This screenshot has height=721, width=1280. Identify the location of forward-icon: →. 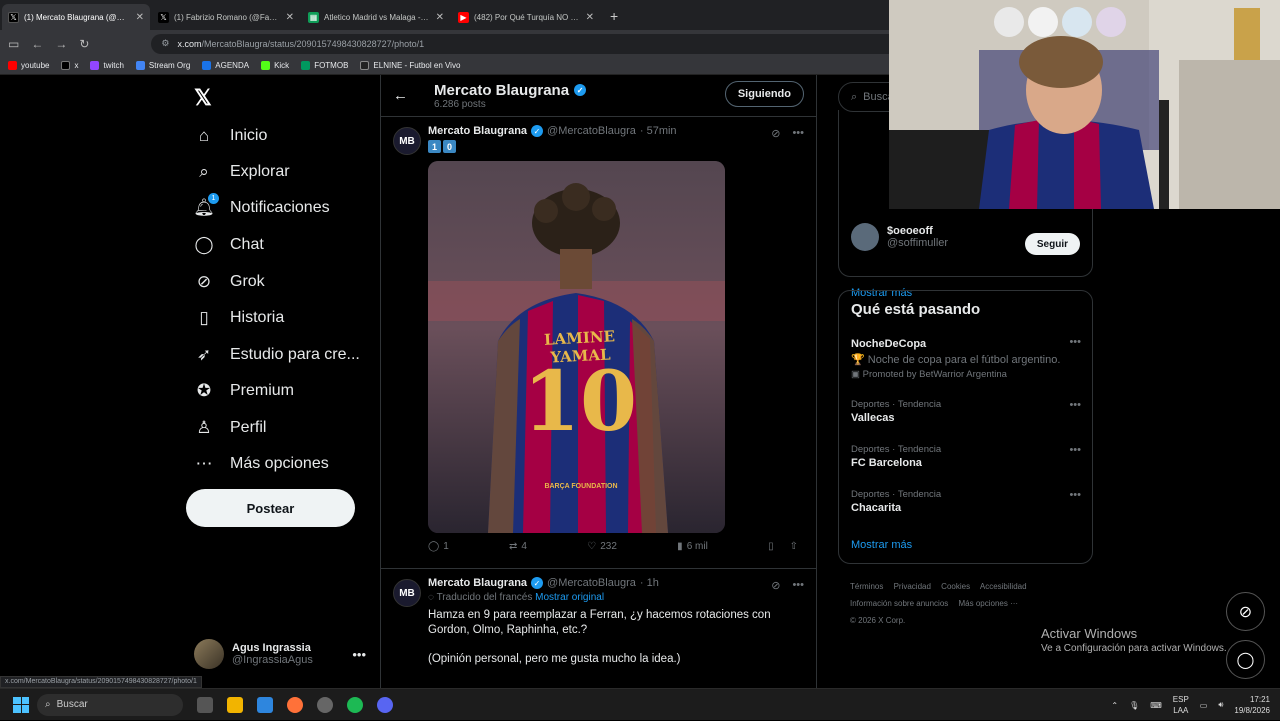
(61, 44).